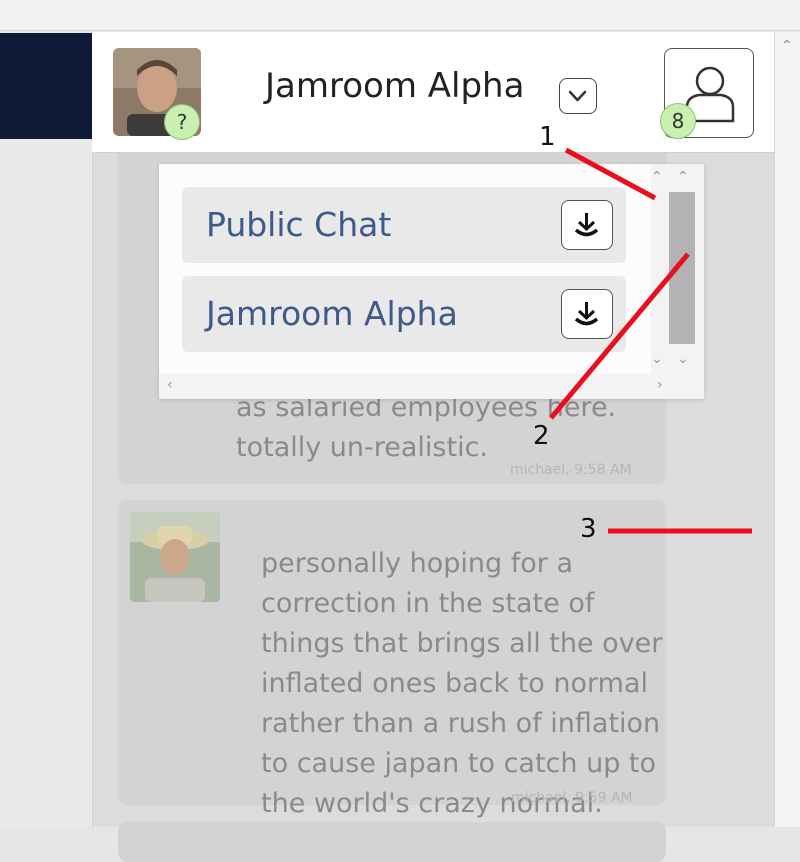  Describe the element at coordinates (417, 563) in the screenshot. I see `message-line: personally hoping for a` at that location.